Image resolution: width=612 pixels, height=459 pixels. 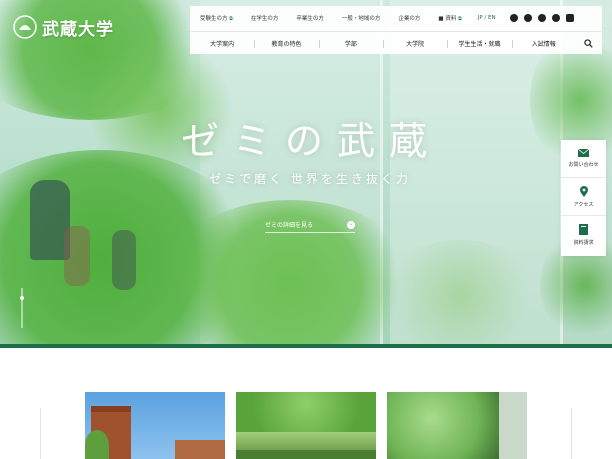 I want to click on sns-links, so click(x=541, y=18).